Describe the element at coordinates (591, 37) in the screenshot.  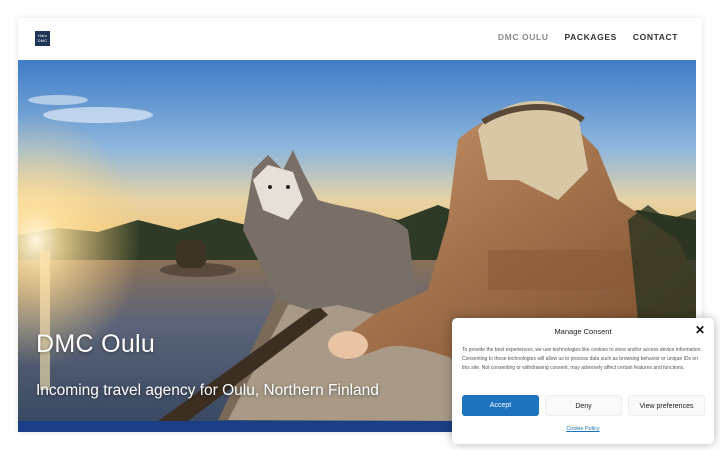
I see `nav-item-packages: PACKAGES` at that location.